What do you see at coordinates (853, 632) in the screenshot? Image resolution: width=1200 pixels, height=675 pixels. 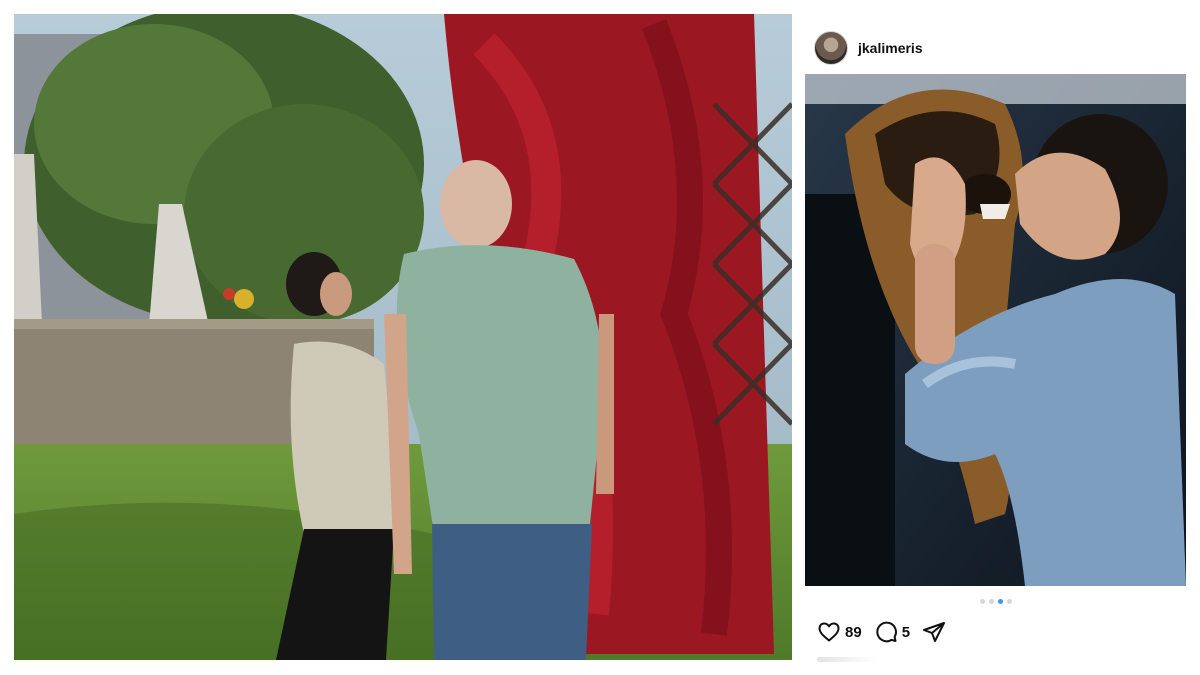 I see `like-count: 89` at bounding box center [853, 632].